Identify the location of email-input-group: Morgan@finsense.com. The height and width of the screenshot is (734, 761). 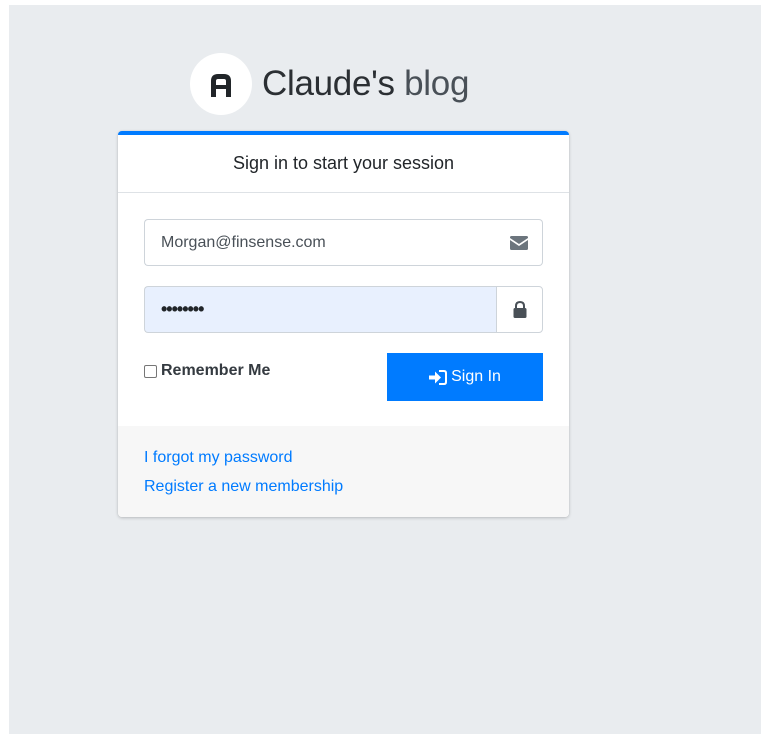
(343, 242).